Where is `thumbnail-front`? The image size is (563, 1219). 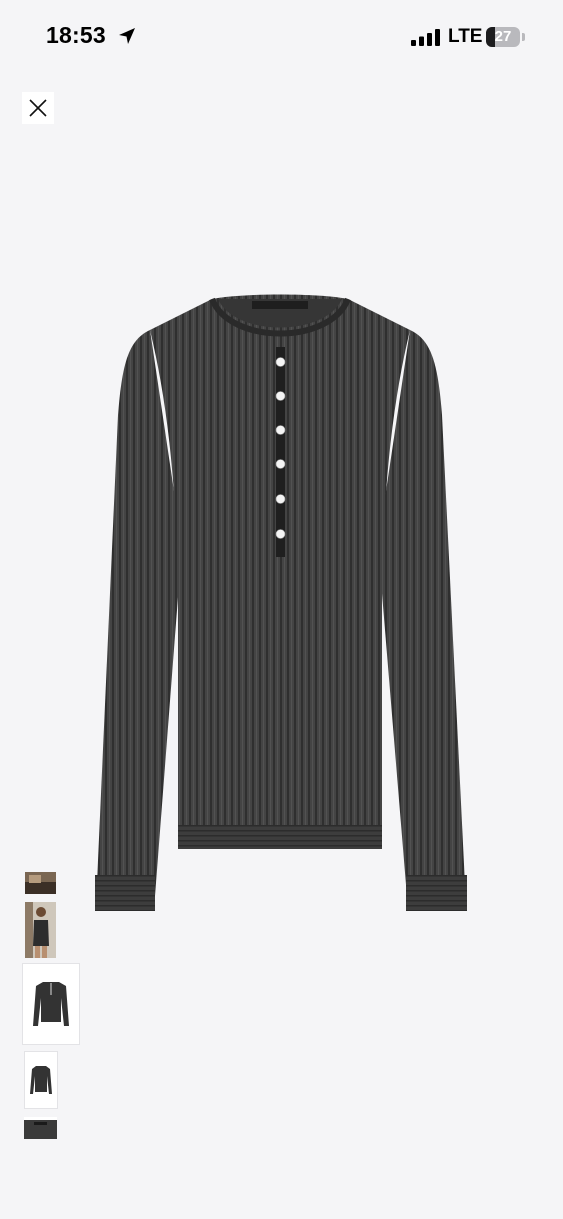
thumbnail-front is located at coordinates (51, 1004).